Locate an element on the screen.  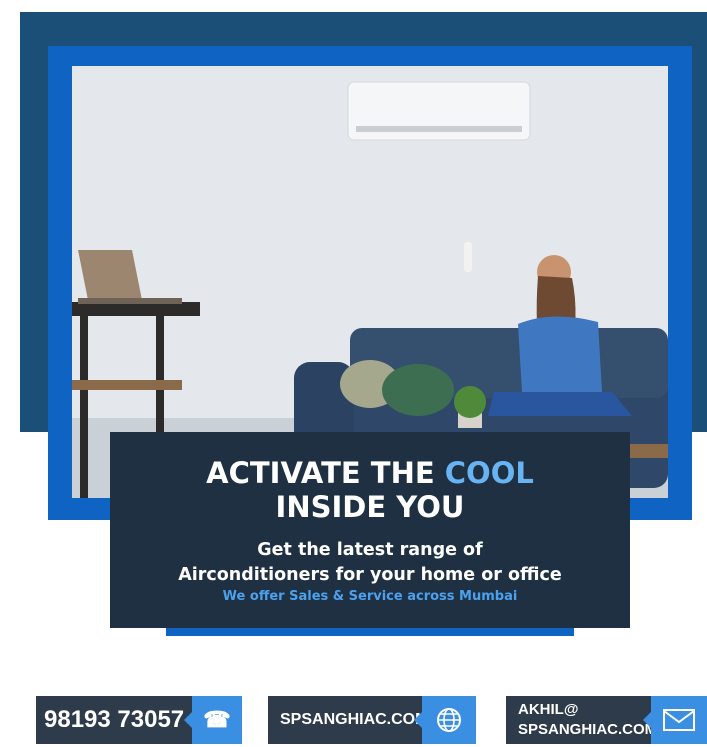
website-tab is located at coordinates (445, 720).